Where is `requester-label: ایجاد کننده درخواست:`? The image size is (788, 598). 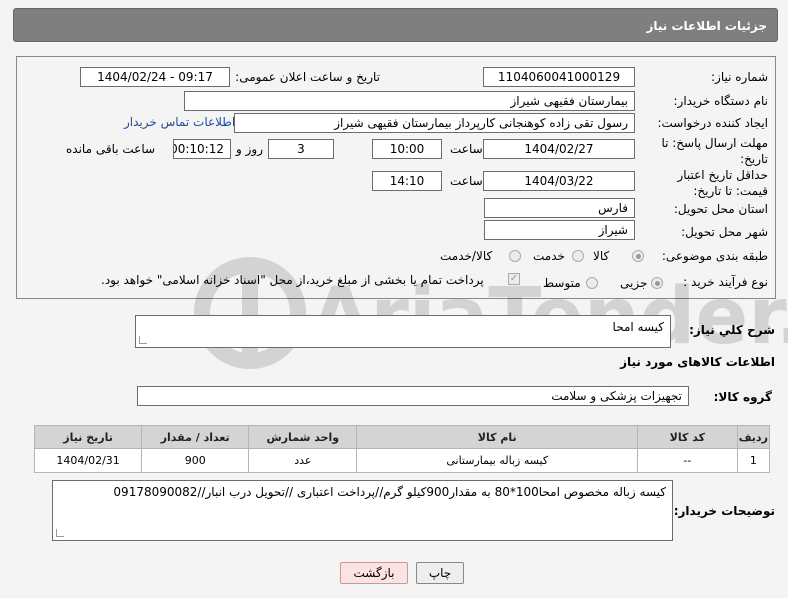 requester-label: ایجاد کننده درخواست: is located at coordinates (712, 123).